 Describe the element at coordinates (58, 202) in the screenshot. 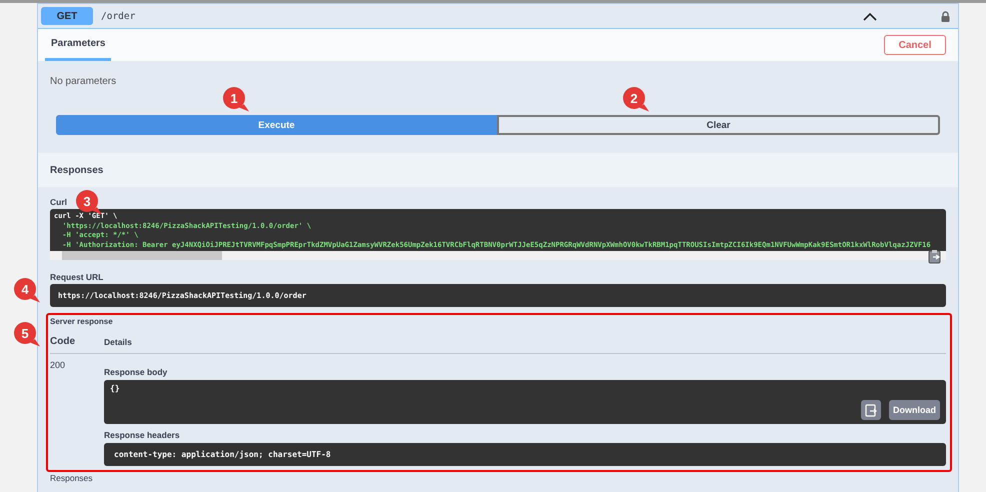

I see `field-label: Curl` at that location.